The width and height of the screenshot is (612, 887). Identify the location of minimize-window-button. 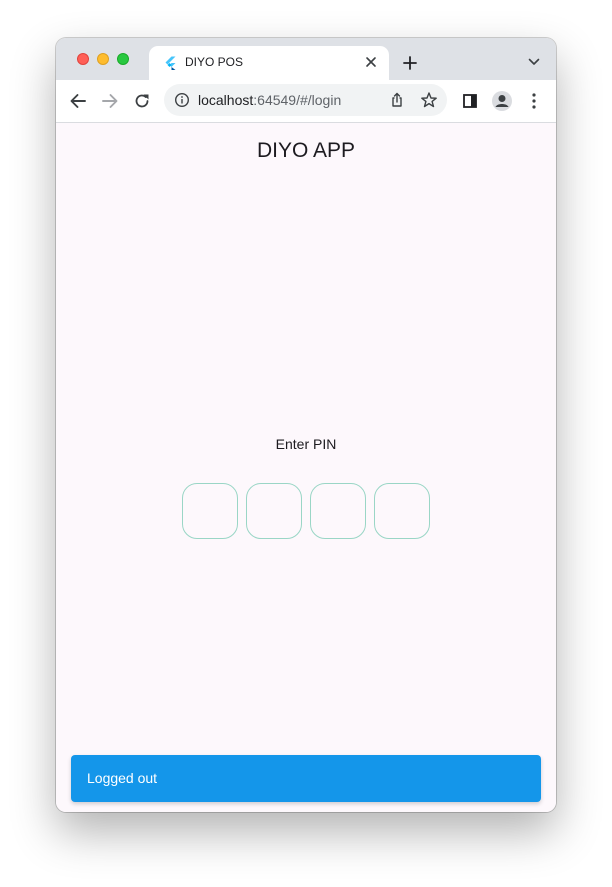
(103, 59).